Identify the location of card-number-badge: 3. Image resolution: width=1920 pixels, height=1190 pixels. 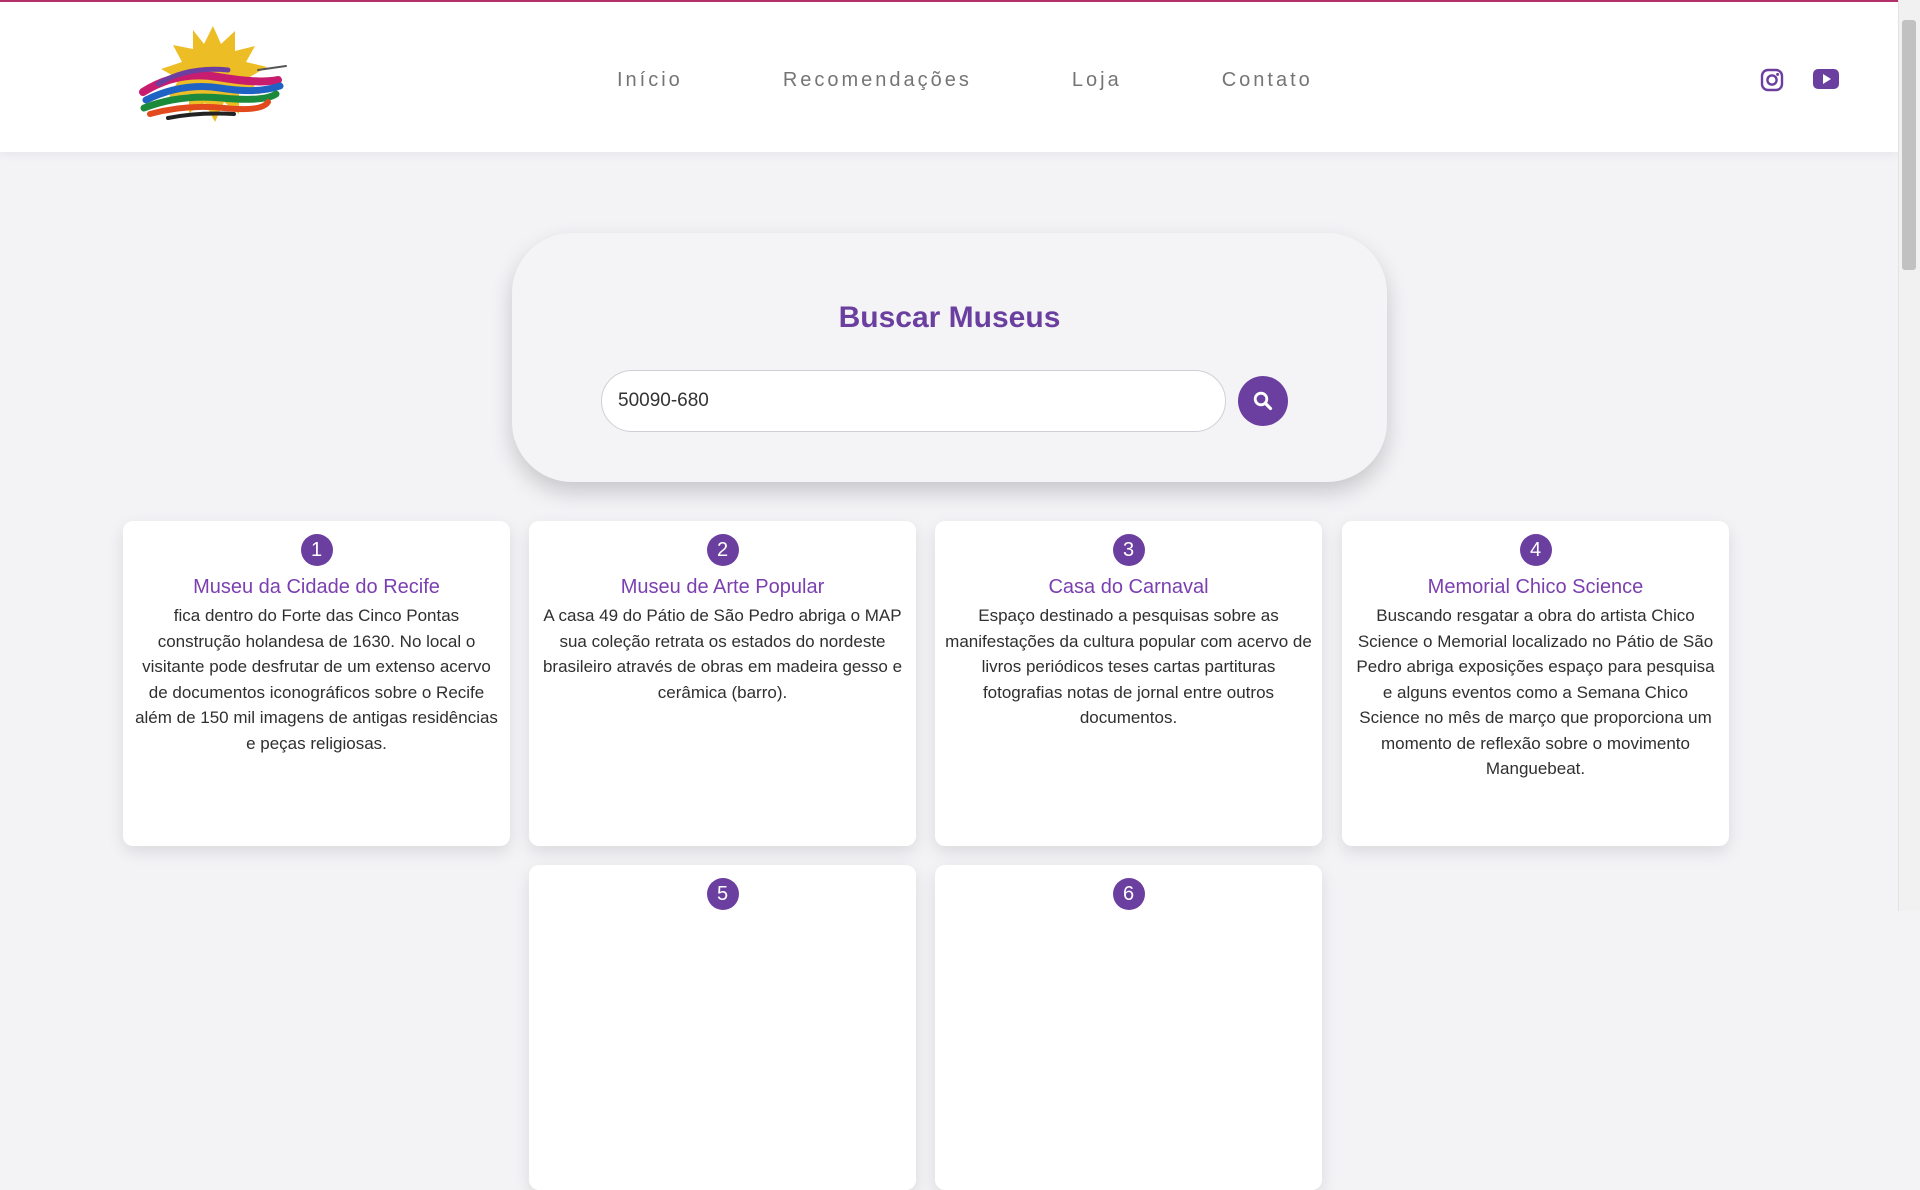
(1128, 550).